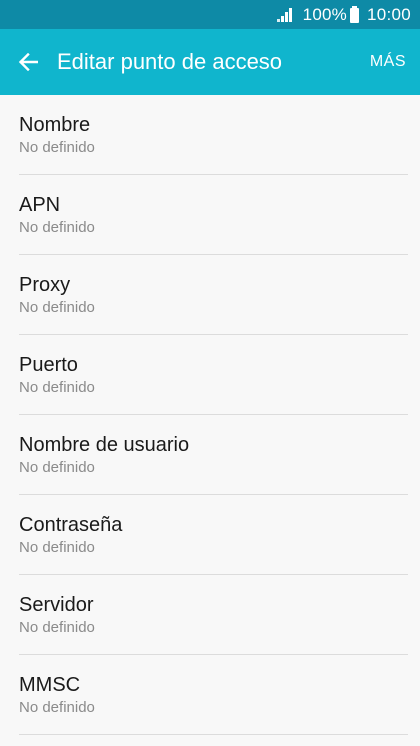 The image size is (420, 746). Describe the element at coordinates (55, 125) in the screenshot. I see `setting-title: Nombre` at that location.